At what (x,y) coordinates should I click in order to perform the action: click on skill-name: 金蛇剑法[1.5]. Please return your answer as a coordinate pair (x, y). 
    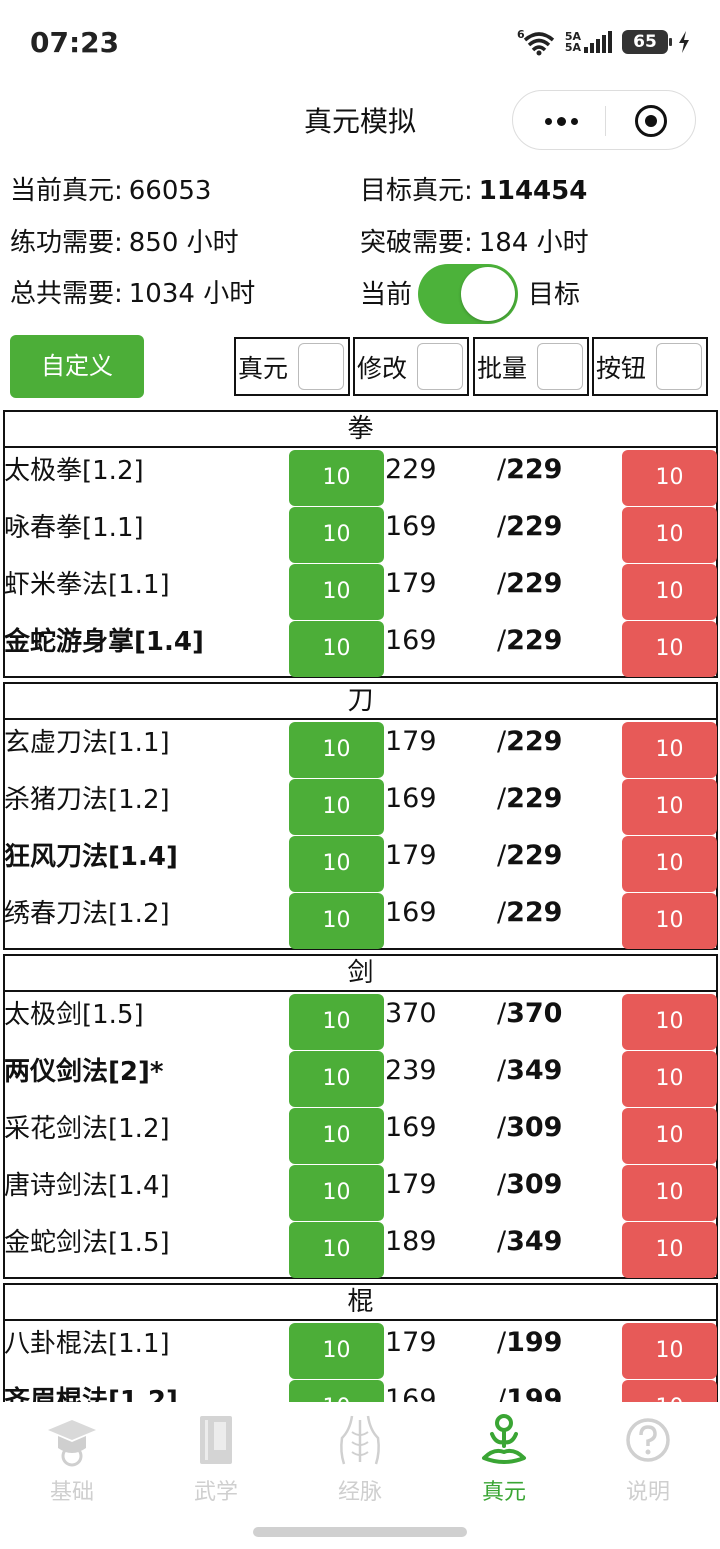
    Looking at the image, I should click on (87, 1243).